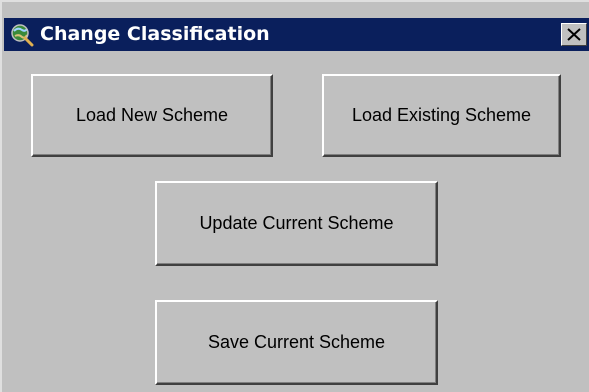 The height and width of the screenshot is (392, 589). Describe the element at coordinates (155, 34) in the screenshot. I see `window-title: Change Classification` at that location.